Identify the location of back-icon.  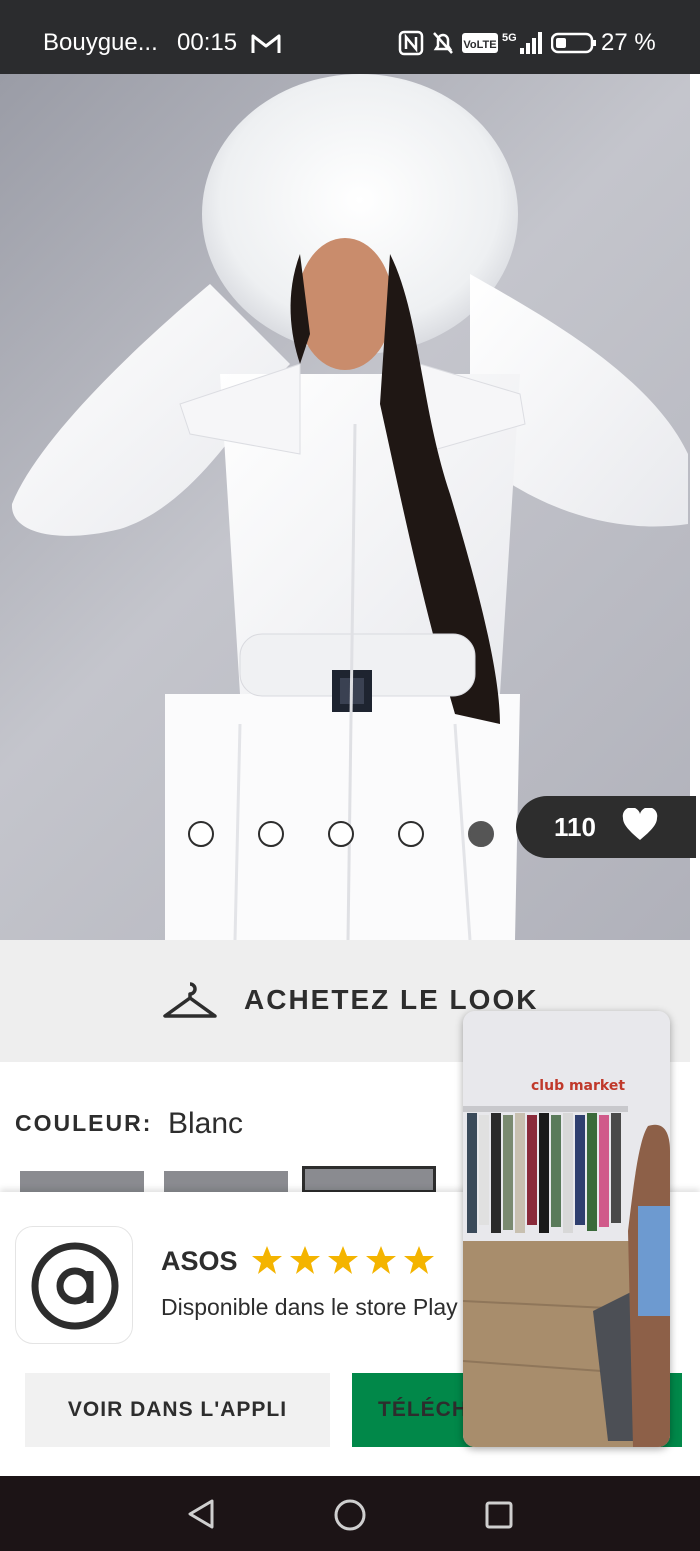
(201, 1514).